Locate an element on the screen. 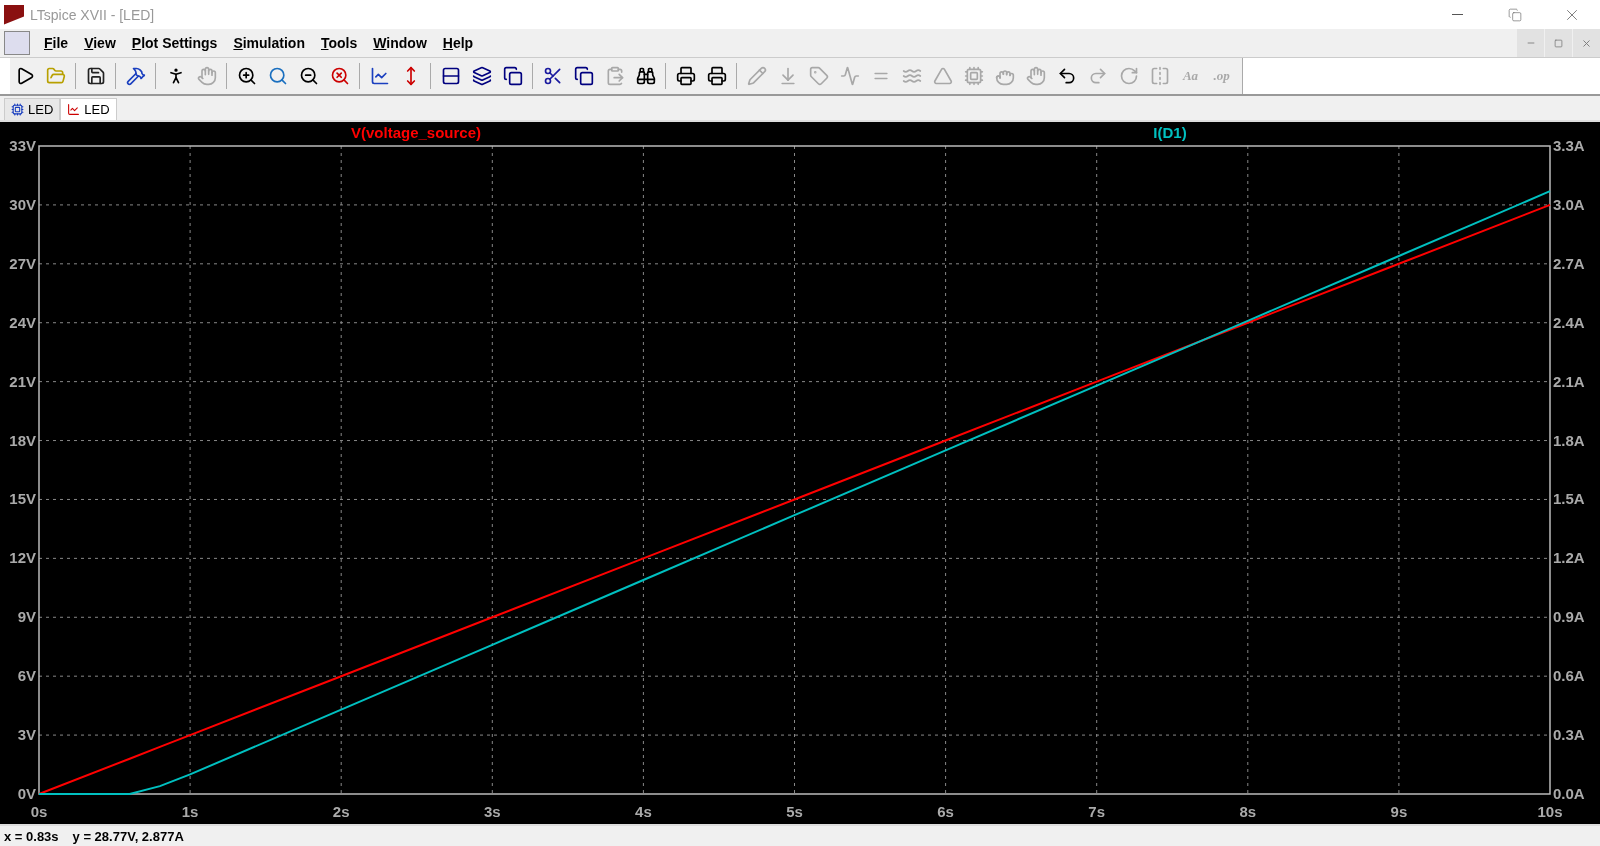  x-axis-label: 0s is located at coordinates (39, 811).